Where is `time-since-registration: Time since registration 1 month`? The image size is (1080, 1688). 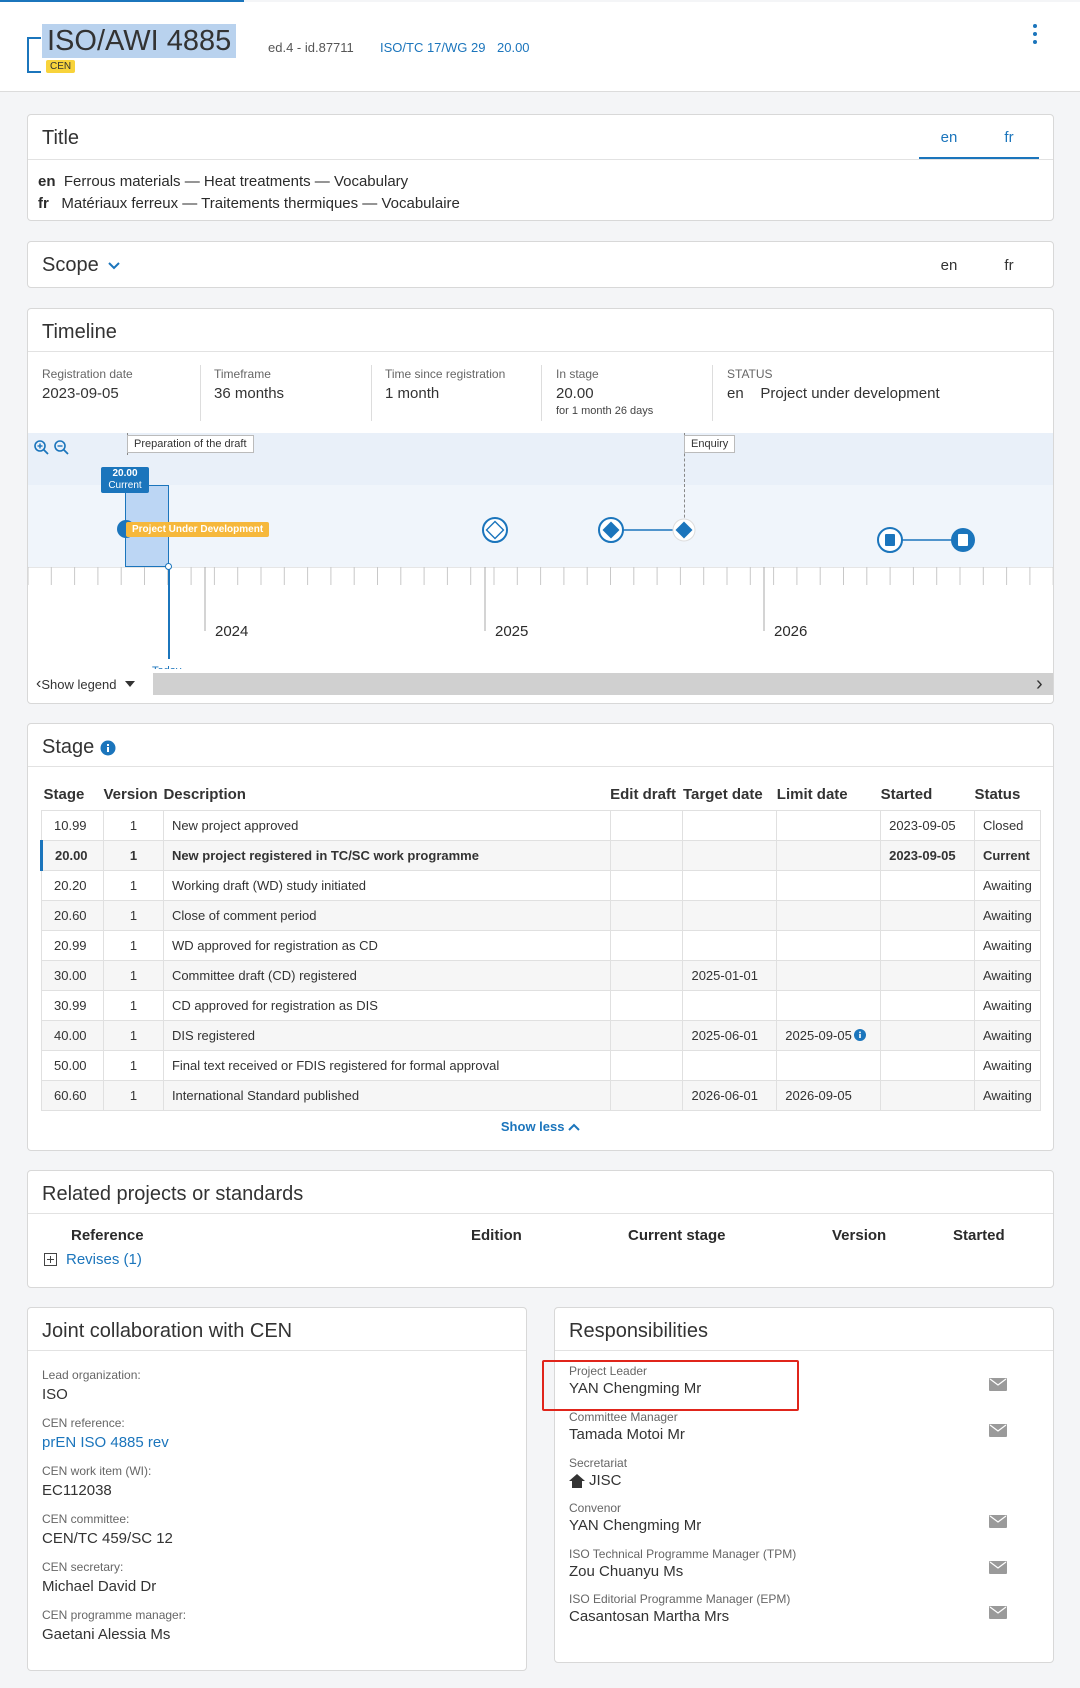 time-since-registration: Time since registration 1 month is located at coordinates (445, 384).